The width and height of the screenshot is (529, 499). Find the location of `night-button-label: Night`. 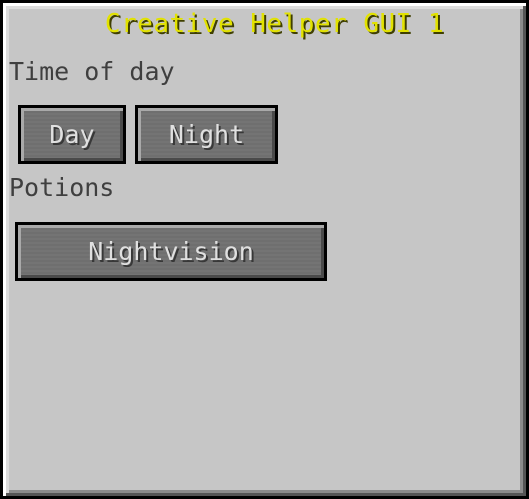

night-button-label: Night is located at coordinates (206, 134).